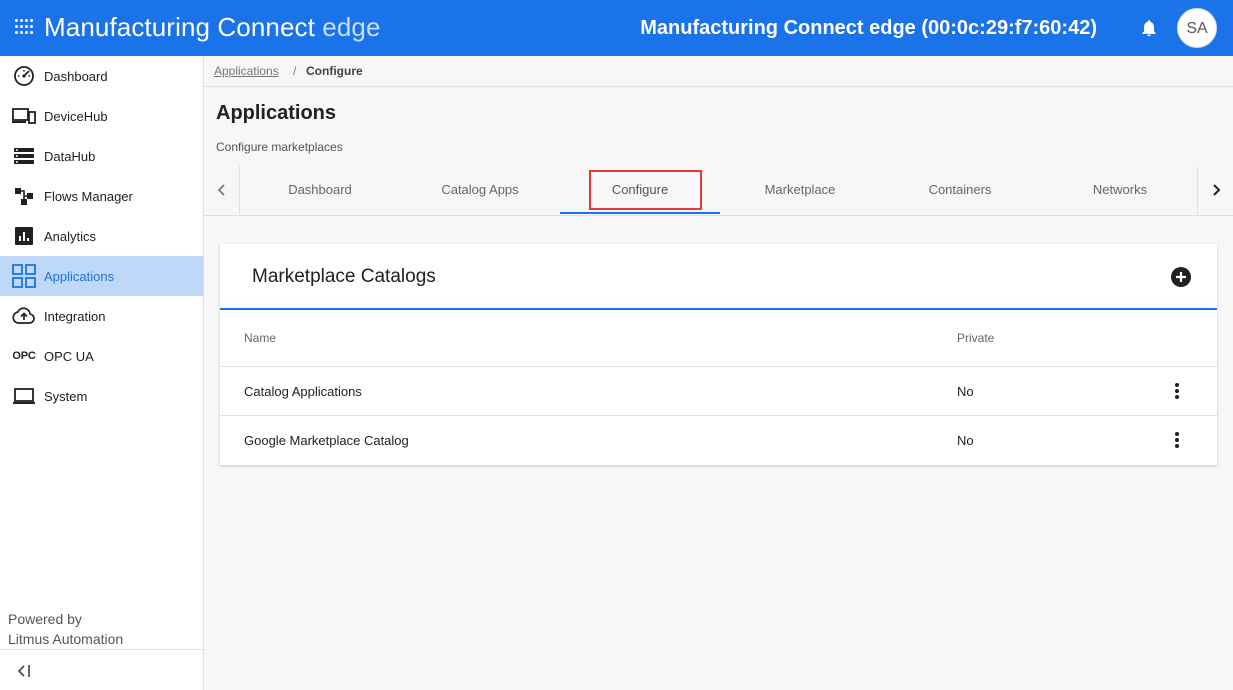  I want to click on flows-icon, so click(24, 196).